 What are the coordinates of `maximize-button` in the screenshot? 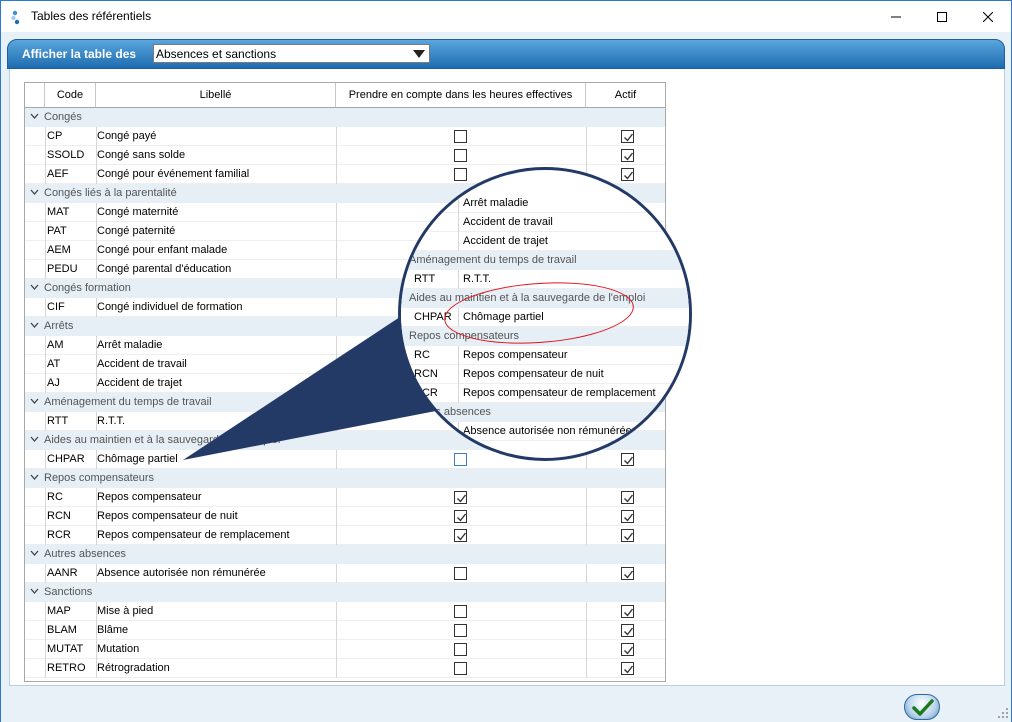 It's located at (942, 16).